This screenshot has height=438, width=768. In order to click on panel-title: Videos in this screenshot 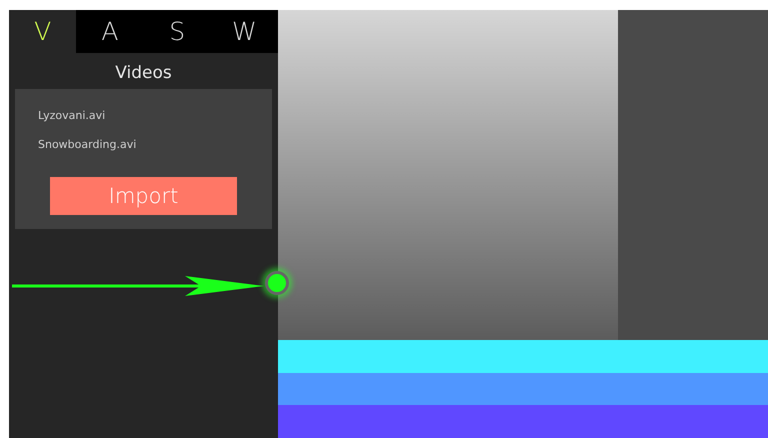, I will do `click(143, 73)`.